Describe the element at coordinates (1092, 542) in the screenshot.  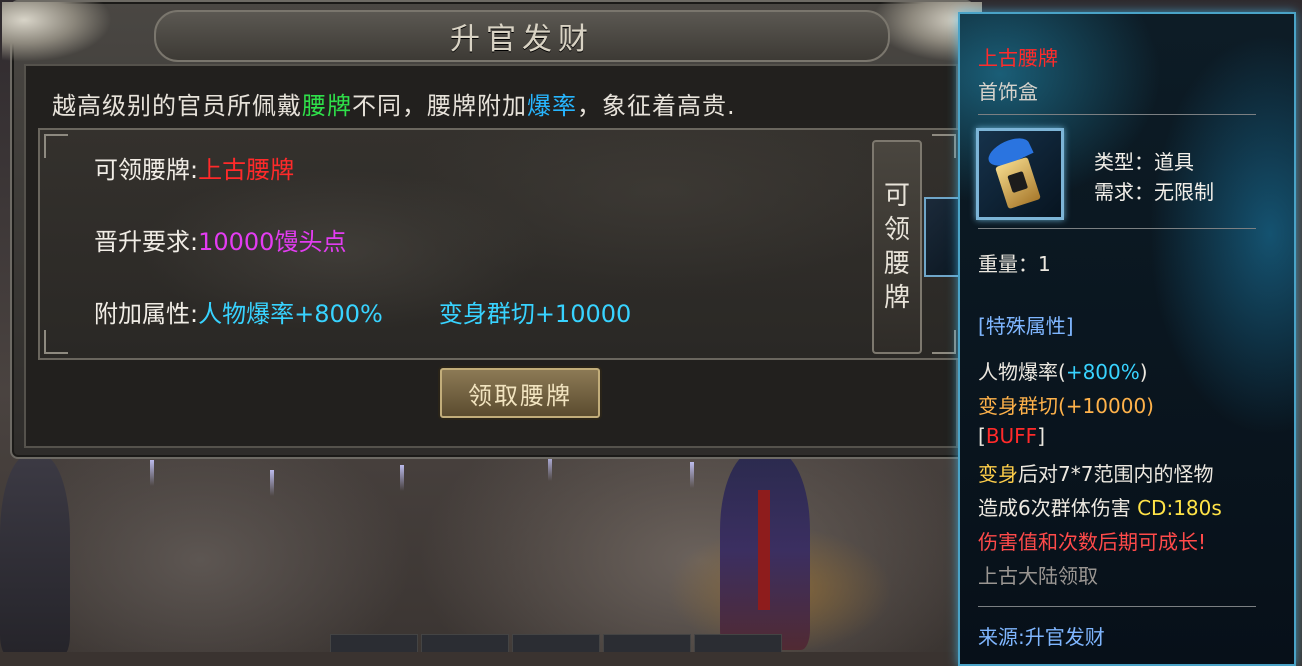
I see `growth-note: 伤害值和次数后期可成长!` at that location.